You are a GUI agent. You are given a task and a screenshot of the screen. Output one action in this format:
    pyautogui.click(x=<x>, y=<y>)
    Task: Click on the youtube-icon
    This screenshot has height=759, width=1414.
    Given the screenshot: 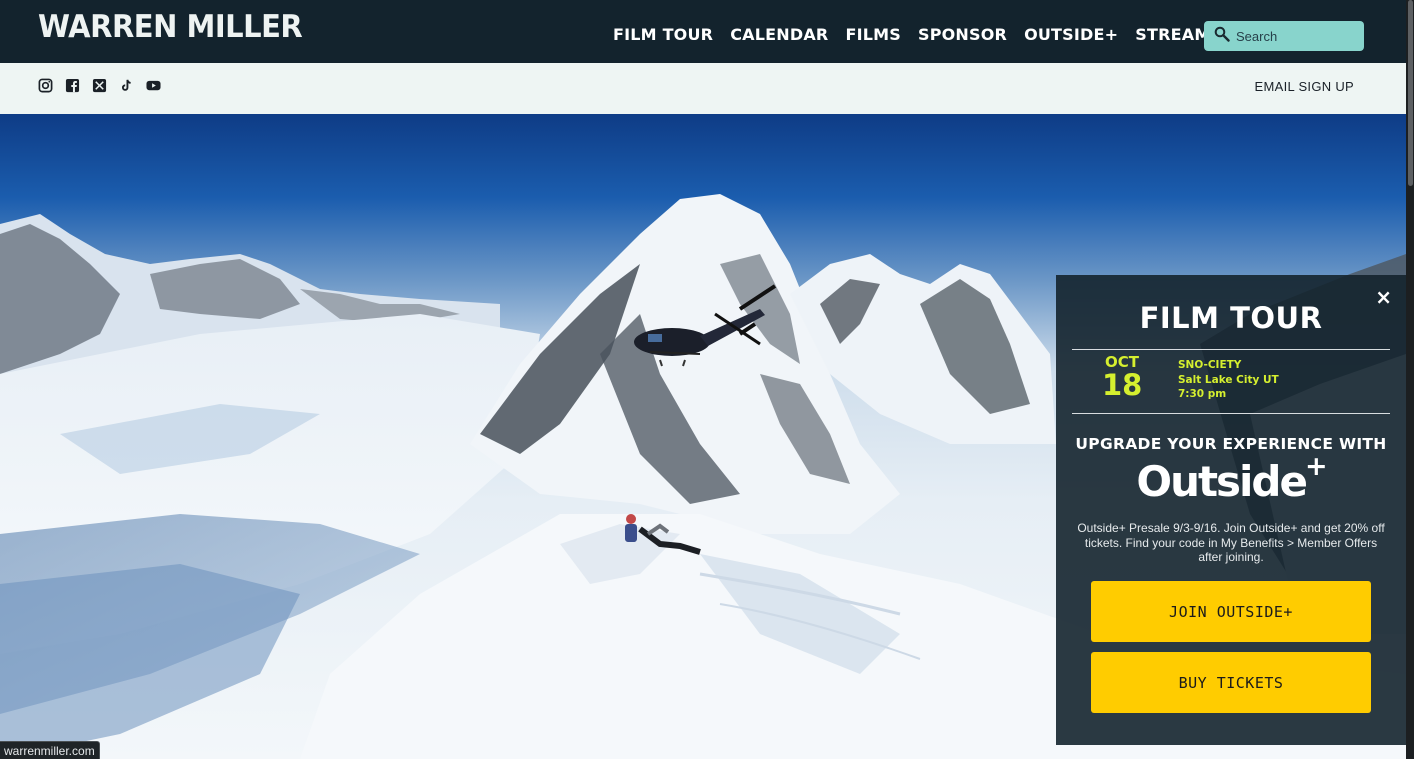 What is the action you would take?
    pyautogui.click(x=153, y=85)
    